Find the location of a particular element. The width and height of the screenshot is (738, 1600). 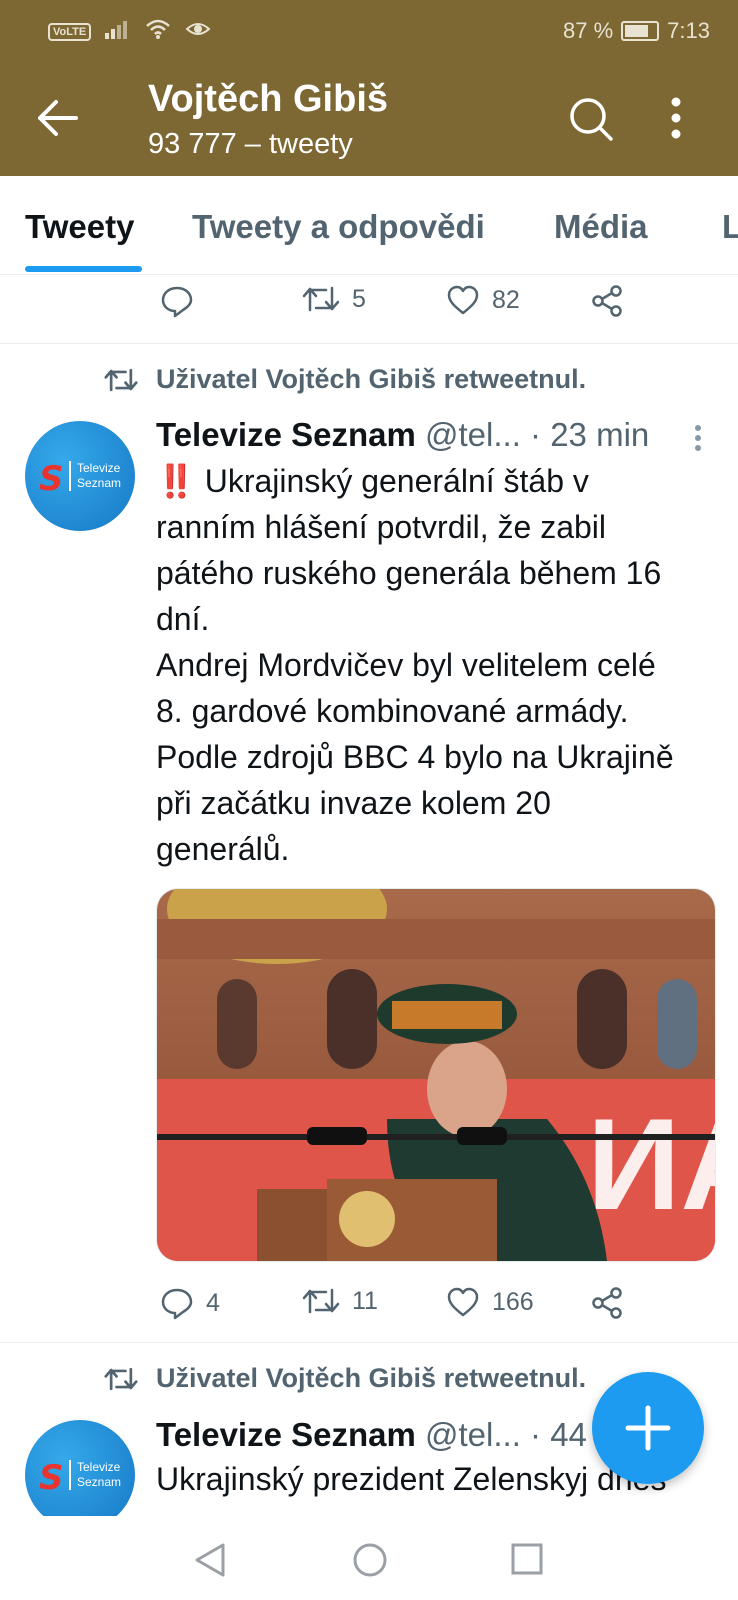

compose-tweet-button is located at coordinates (648, 1428).